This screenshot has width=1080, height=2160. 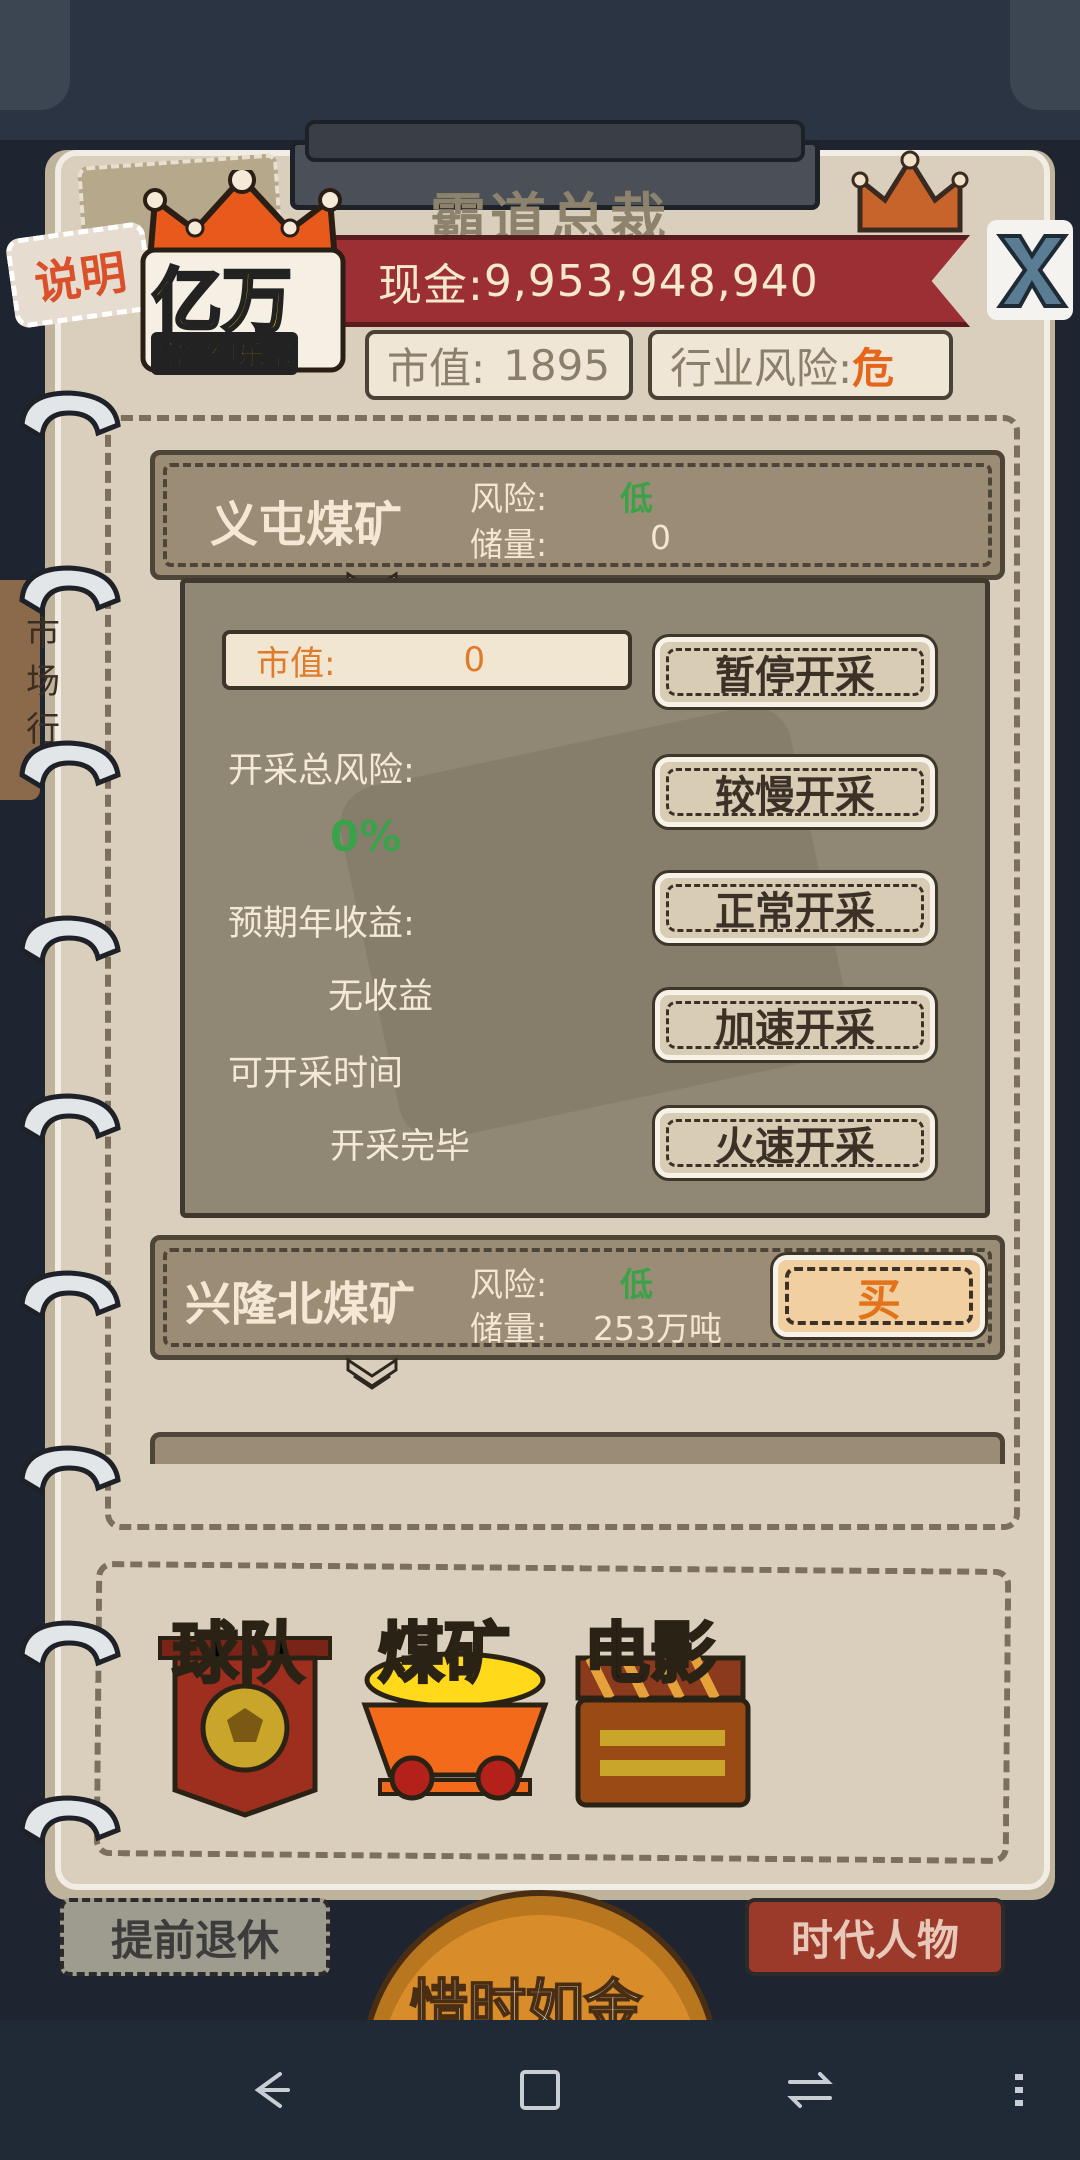 What do you see at coordinates (381, 997) in the screenshot?
I see `expected-income-value: 无收益` at bounding box center [381, 997].